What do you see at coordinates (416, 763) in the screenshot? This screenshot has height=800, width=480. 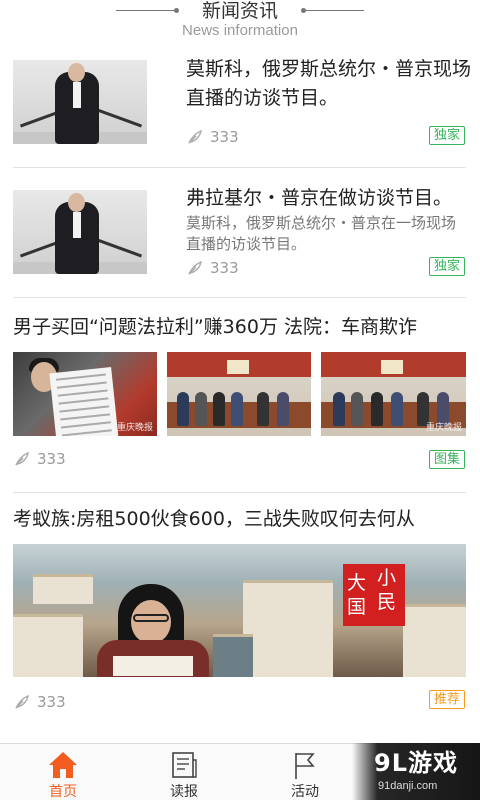 I see `brand-name: 9L游戏` at bounding box center [416, 763].